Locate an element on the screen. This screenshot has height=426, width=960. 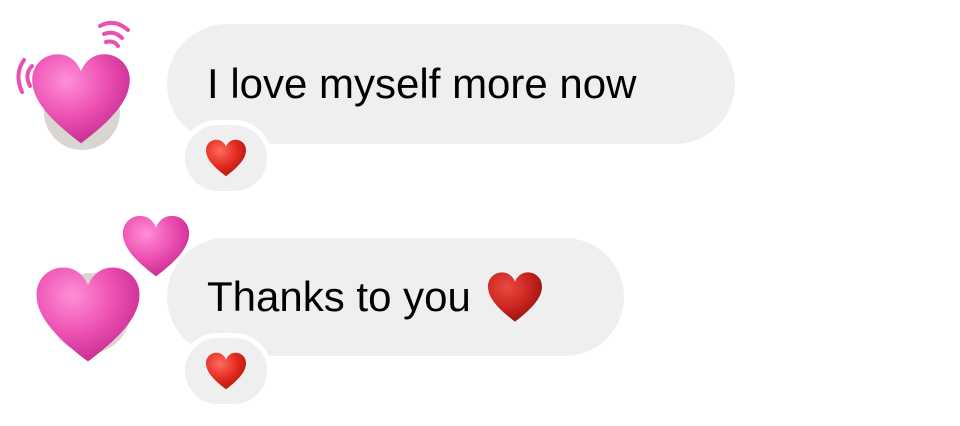
message-text: Thanks to you is located at coordinates (339, 296).